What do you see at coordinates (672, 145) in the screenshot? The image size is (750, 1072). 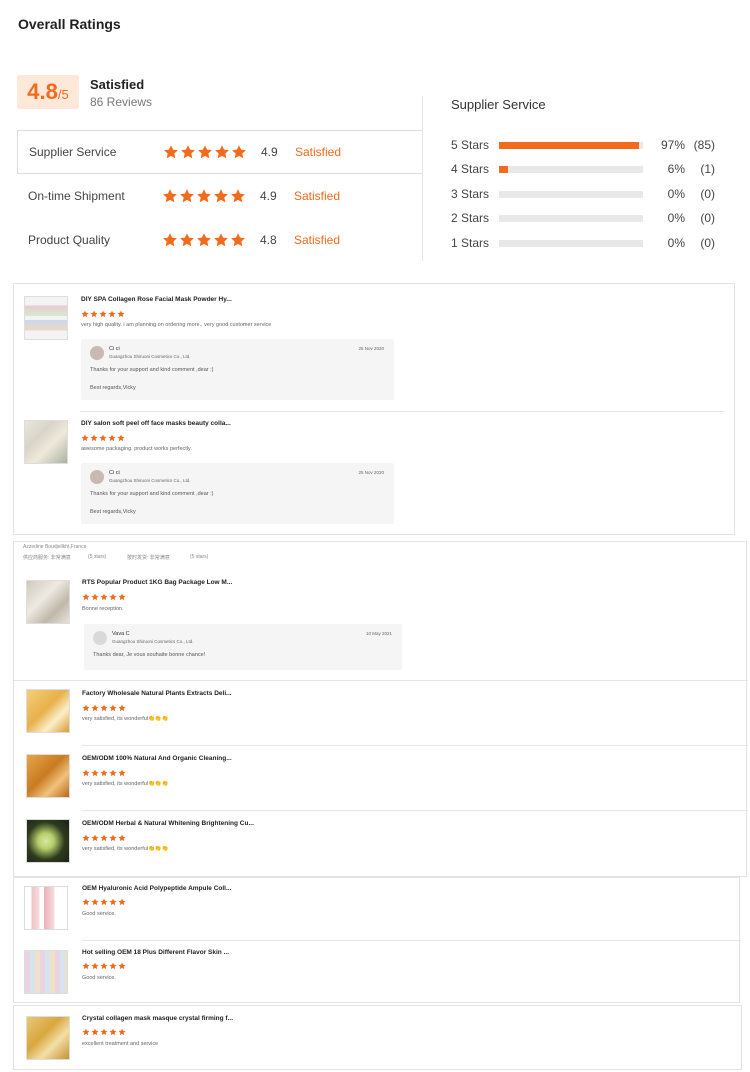 I see `percent-value: 97%` at bounding box center [672, 145].